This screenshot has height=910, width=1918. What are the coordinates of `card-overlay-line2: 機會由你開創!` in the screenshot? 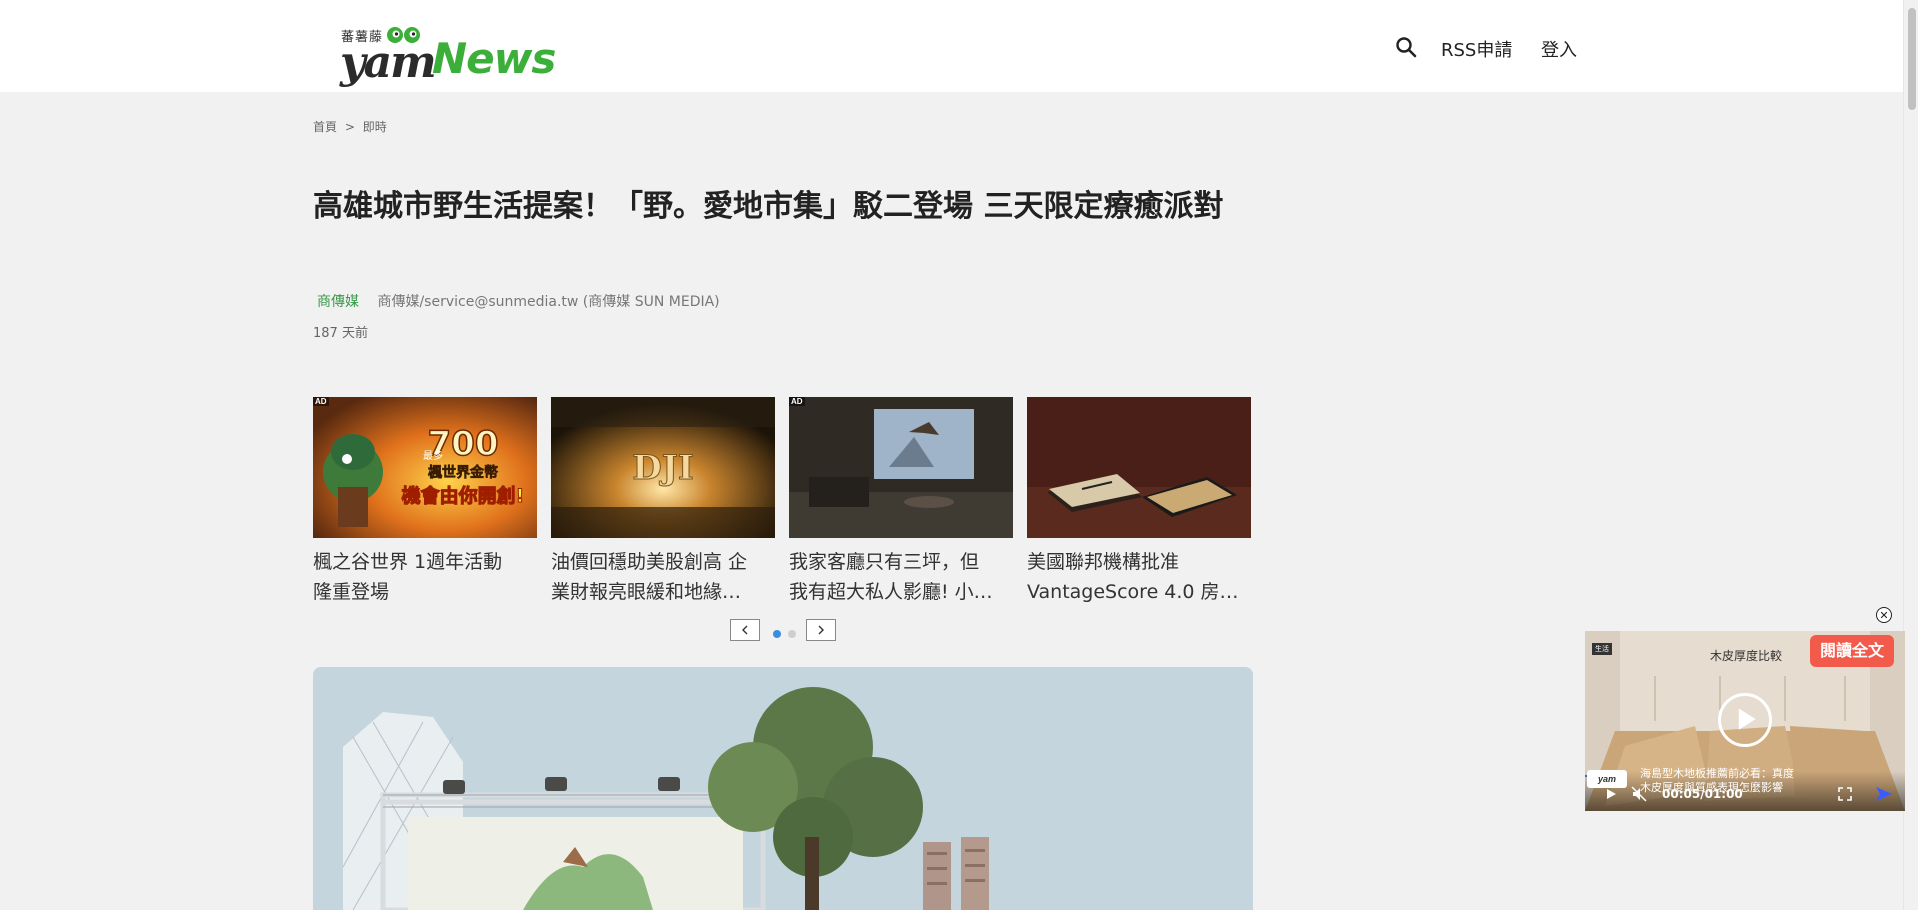 It's located at (463, 495).